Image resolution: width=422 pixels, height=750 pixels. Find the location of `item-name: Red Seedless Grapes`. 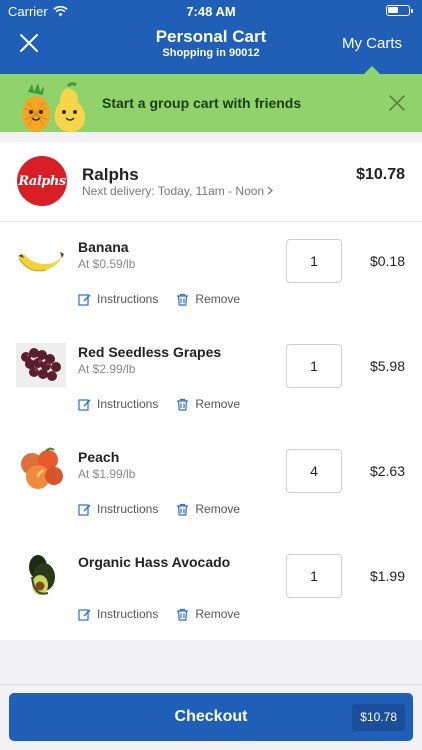

item-name: Red Seedless Grapes is located at coordinates (150, 352).